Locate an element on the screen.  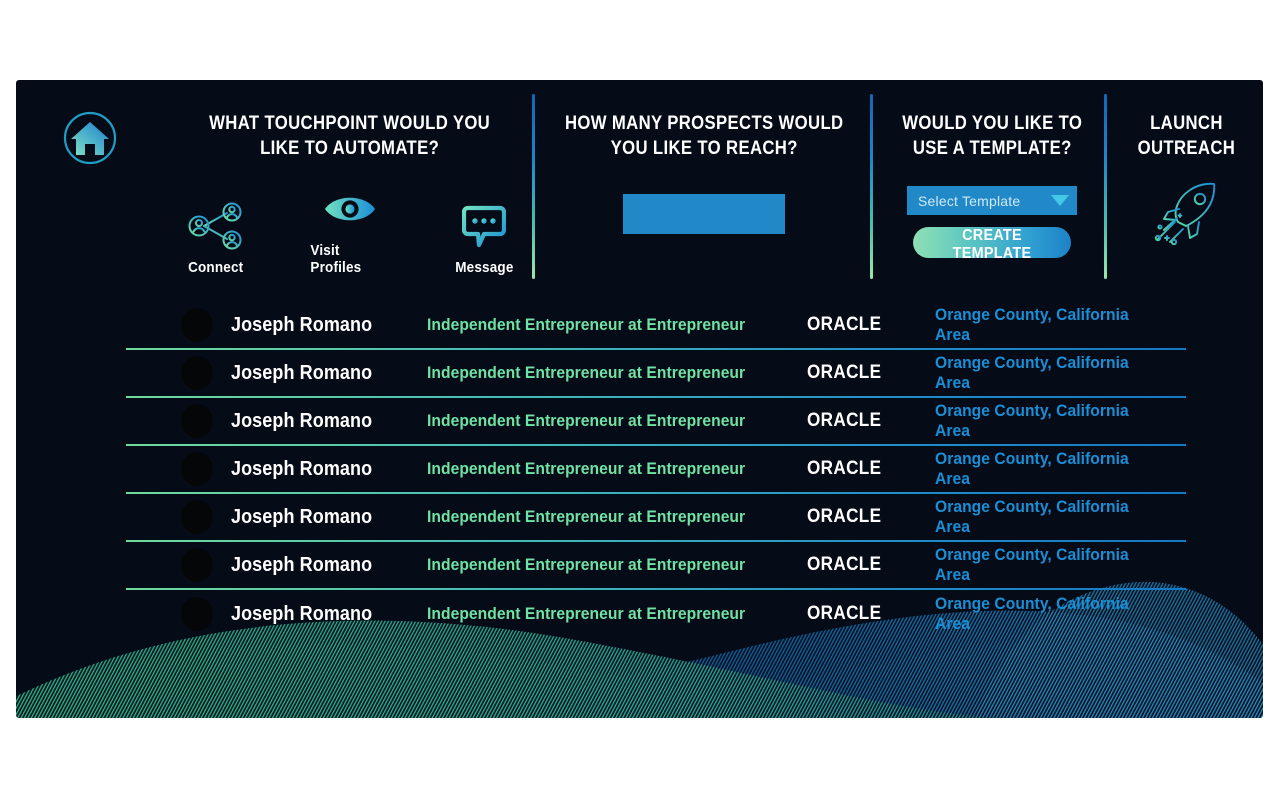
speech-bubble-icon is located at coordinates (484, 227).